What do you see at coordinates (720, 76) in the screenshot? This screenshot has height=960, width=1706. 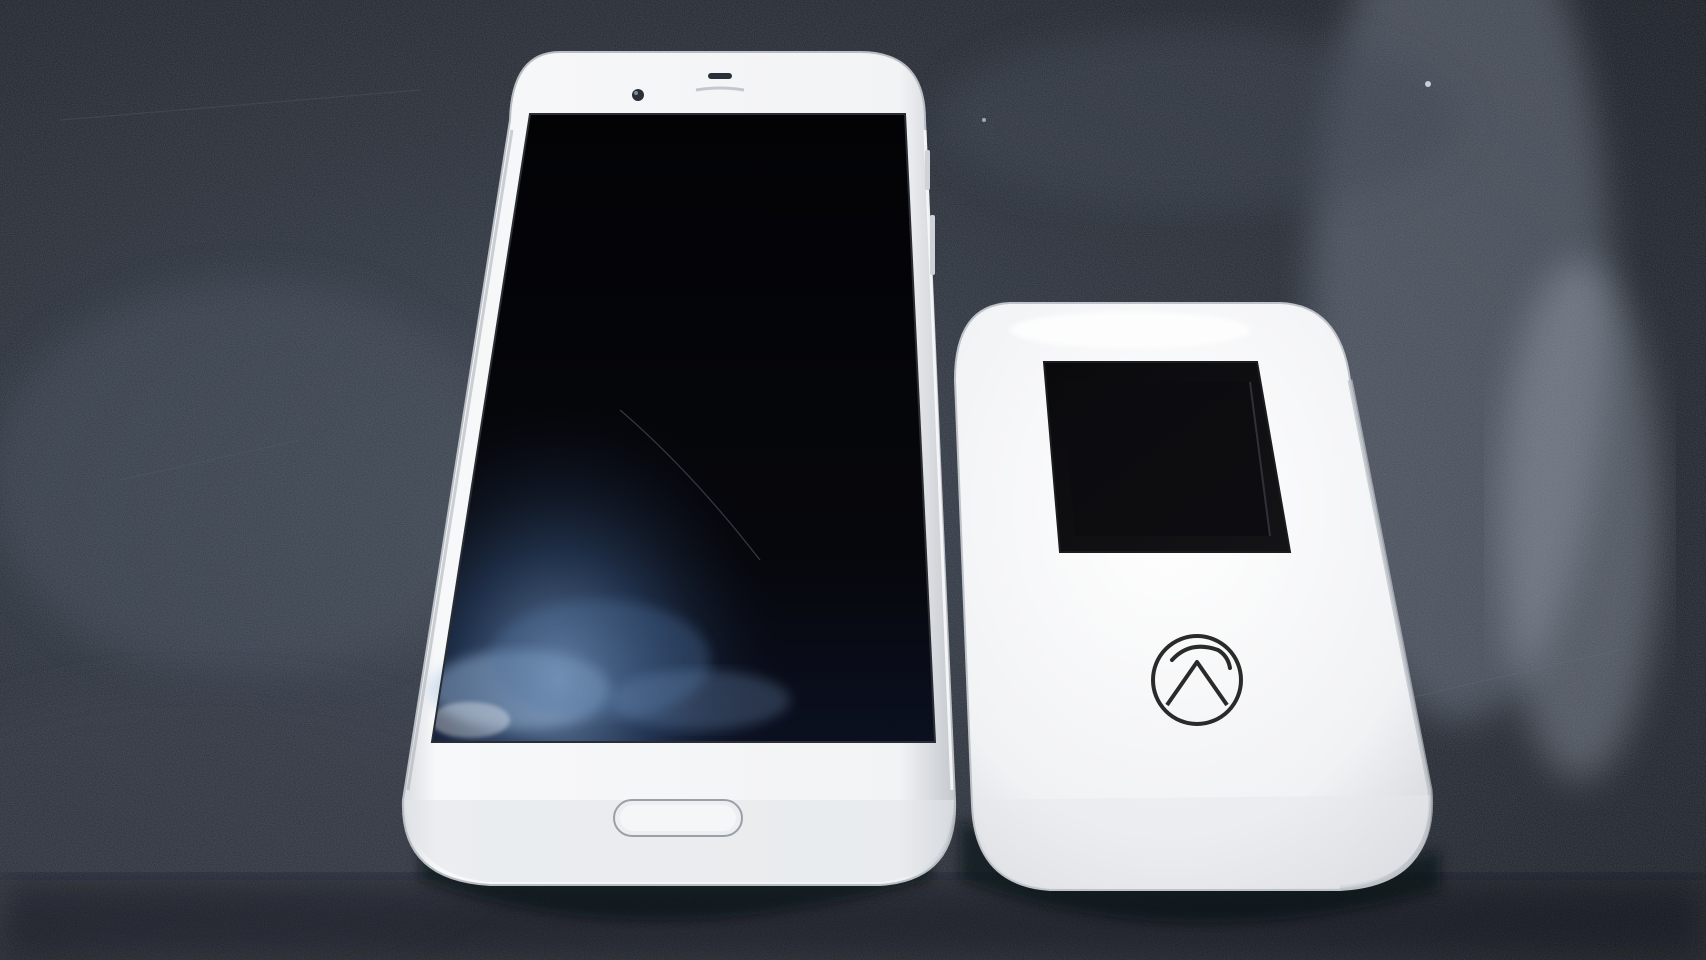 I see `earpiece-icon` at bounding box center [720, 76].